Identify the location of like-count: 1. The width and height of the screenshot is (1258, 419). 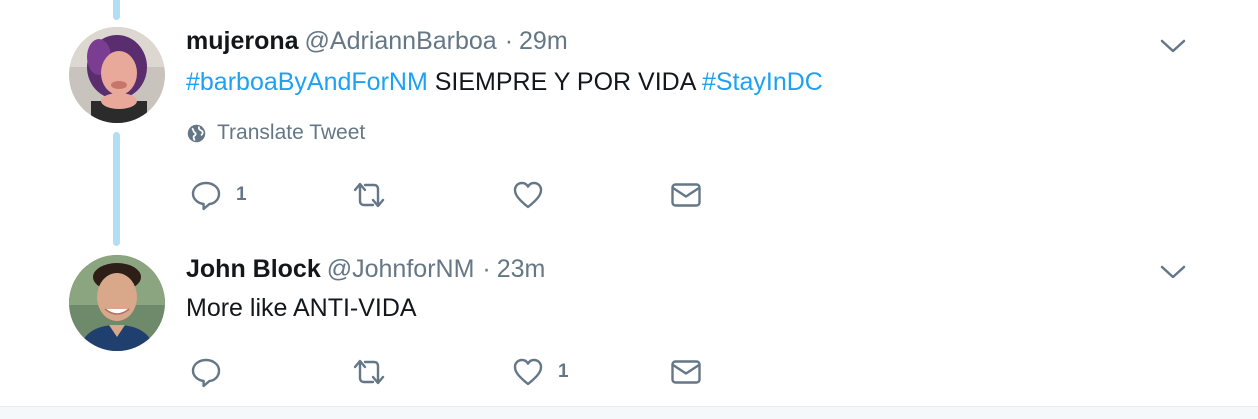
(563, 371).